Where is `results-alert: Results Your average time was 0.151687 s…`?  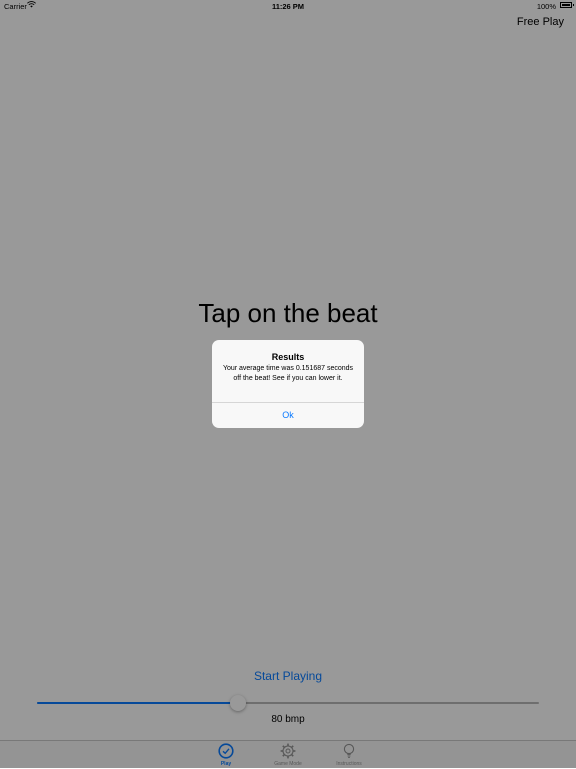 results-alert: Results Your average time was 0.151687 s… is located at coordinates (288, 384).